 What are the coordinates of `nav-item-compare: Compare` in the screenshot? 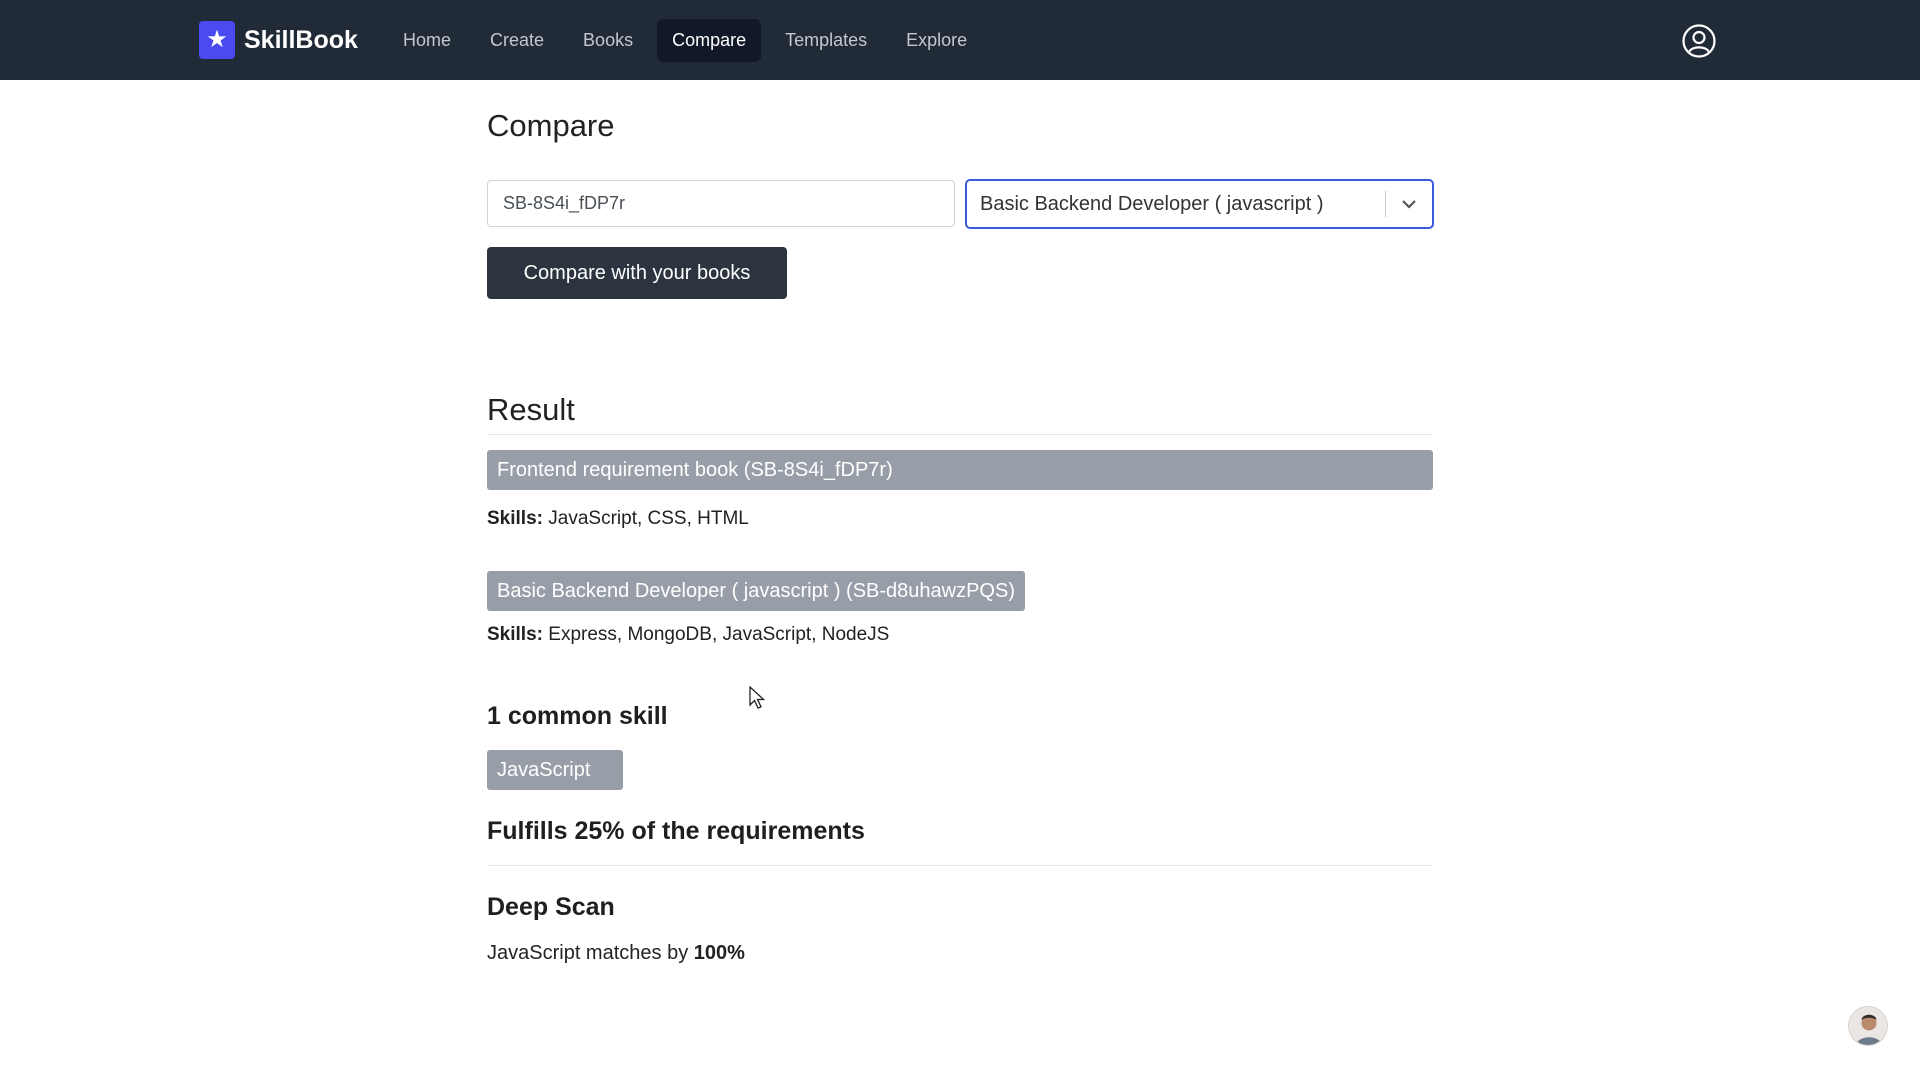 It's located at (709, 40).